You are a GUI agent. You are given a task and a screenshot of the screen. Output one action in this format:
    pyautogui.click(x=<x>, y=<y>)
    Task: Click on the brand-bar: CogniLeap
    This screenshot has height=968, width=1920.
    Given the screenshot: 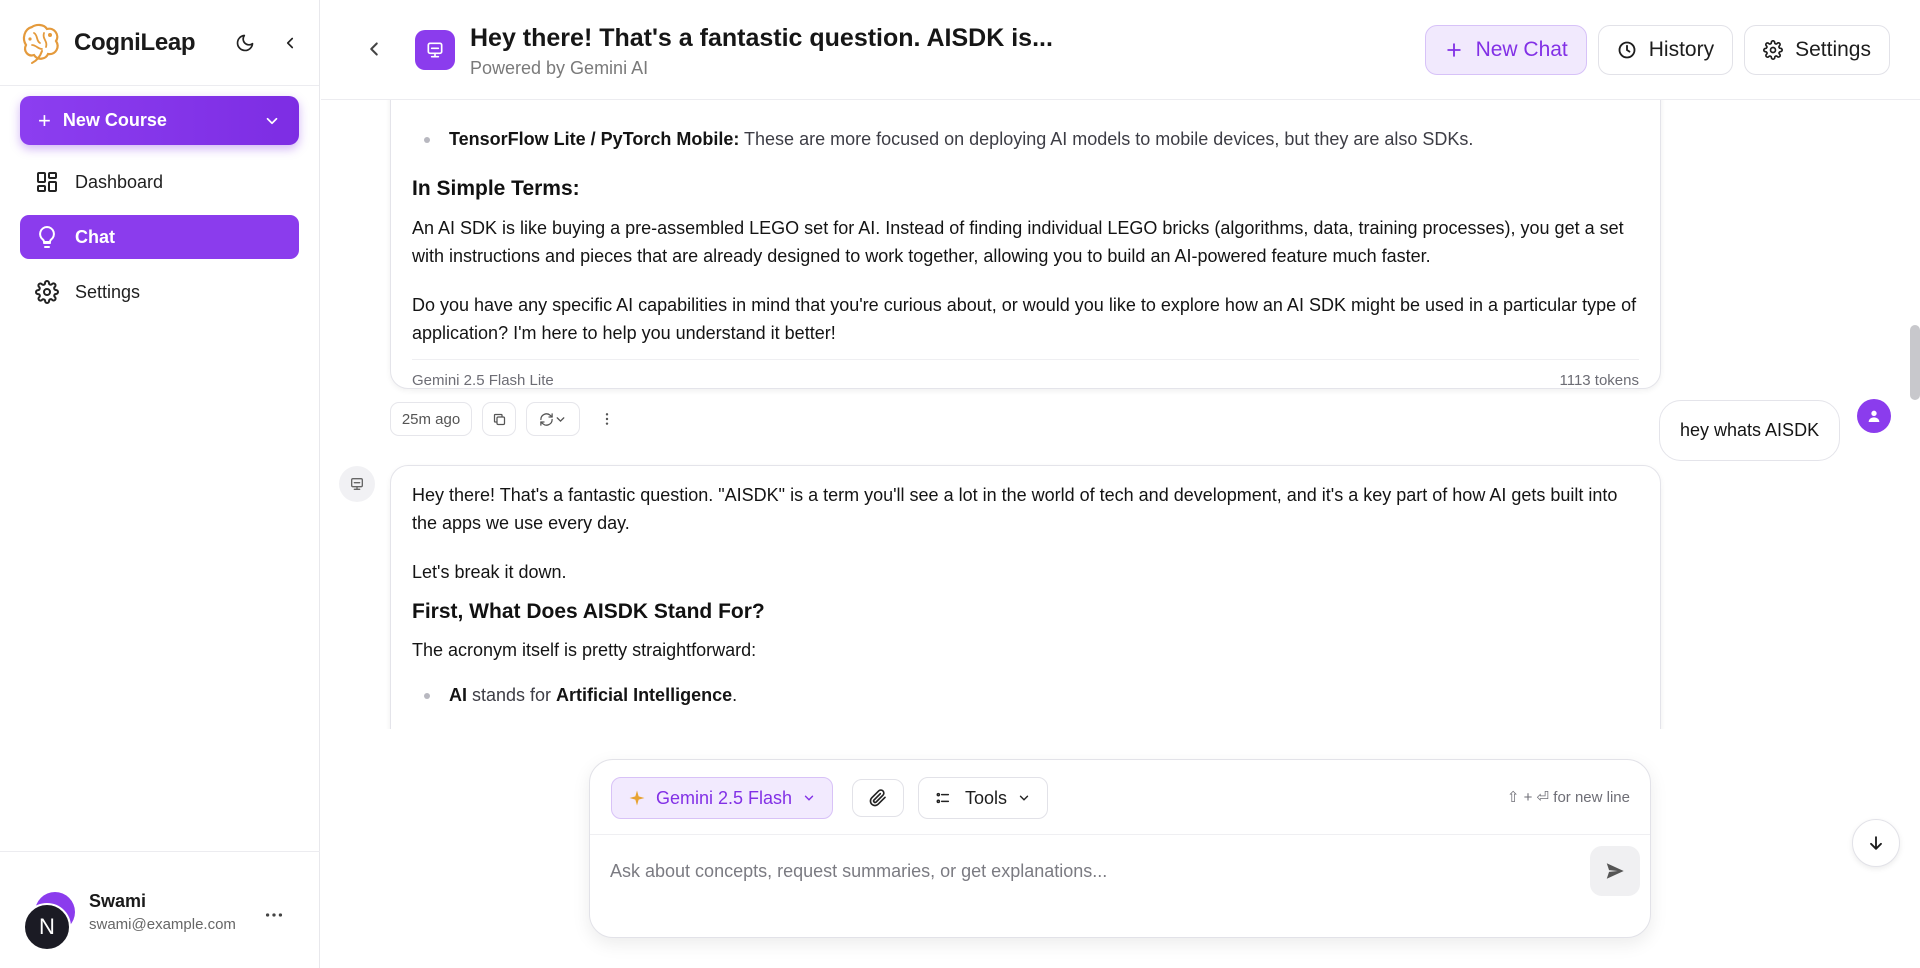 What is the action you would take?
    pyautogui.click(x=159, y=43)
    